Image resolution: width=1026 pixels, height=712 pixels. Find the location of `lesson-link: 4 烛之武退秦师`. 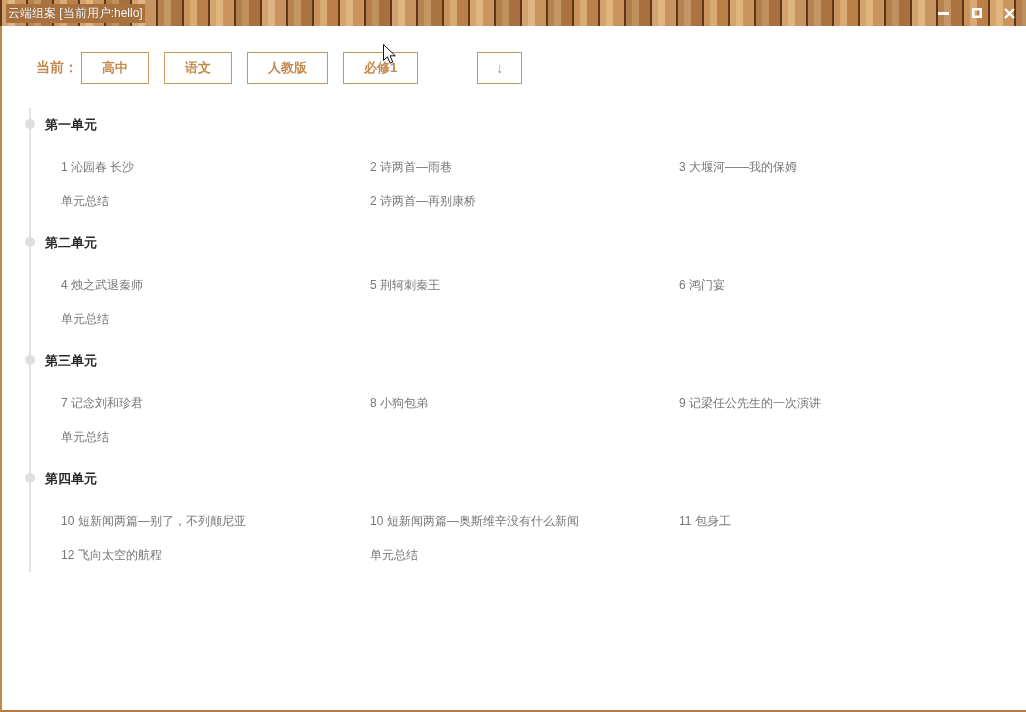

lesson-link: 4 烛之武退秦师 is located at coordinates (102, 285).